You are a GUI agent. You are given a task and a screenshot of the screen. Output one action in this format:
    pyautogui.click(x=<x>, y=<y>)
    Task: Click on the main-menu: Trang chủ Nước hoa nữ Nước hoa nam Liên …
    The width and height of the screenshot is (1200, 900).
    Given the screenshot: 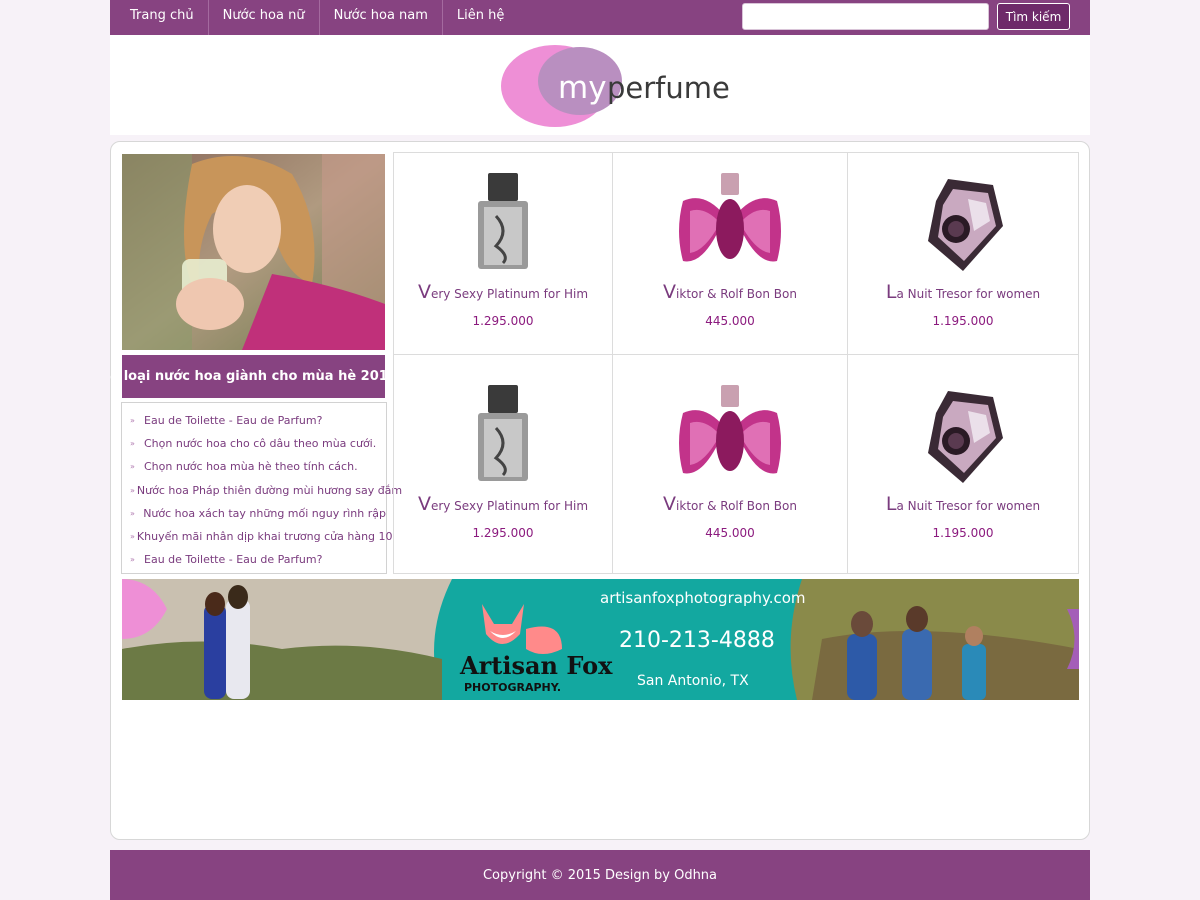 What is the action you would take?
    pyautogui.click(x=314, y=17)
    